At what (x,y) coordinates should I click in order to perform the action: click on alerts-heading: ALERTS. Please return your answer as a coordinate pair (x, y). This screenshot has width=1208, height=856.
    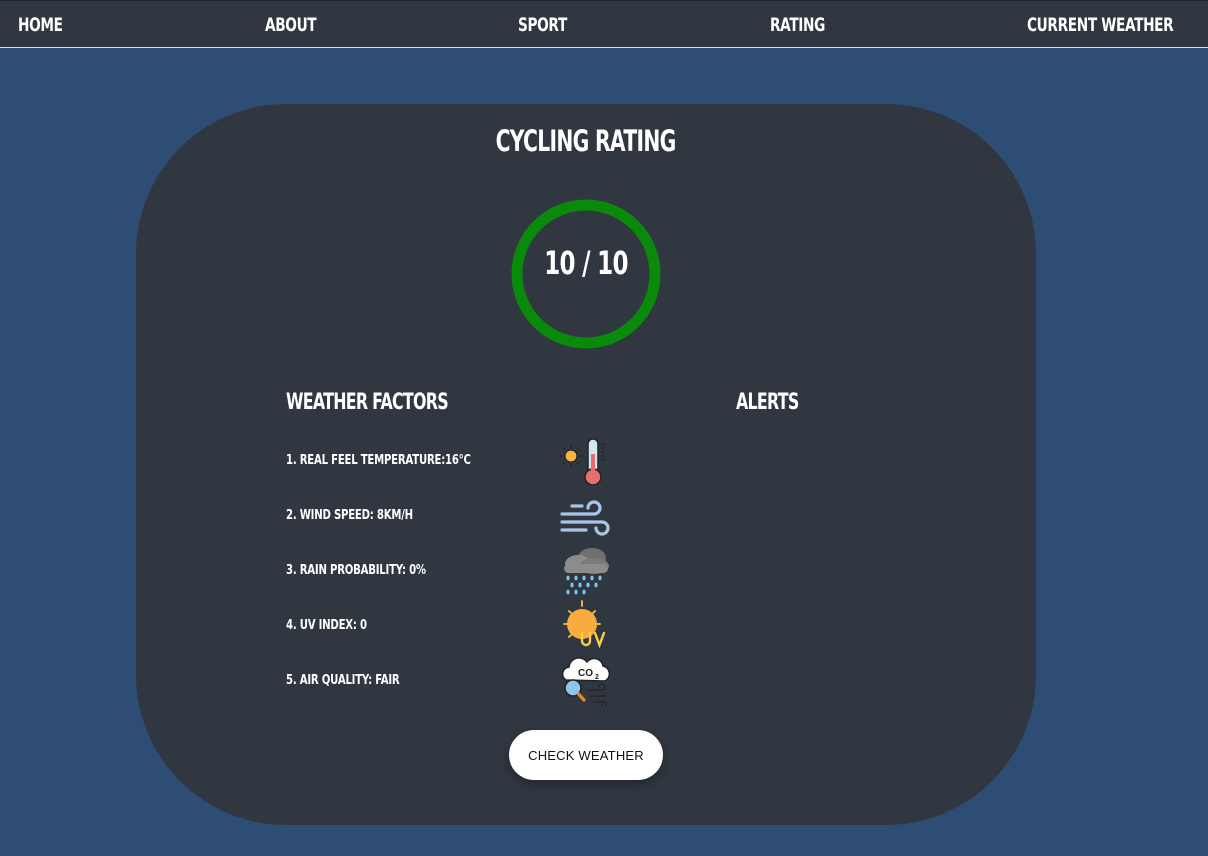
    Looking at the image, I should click on (767, 402).